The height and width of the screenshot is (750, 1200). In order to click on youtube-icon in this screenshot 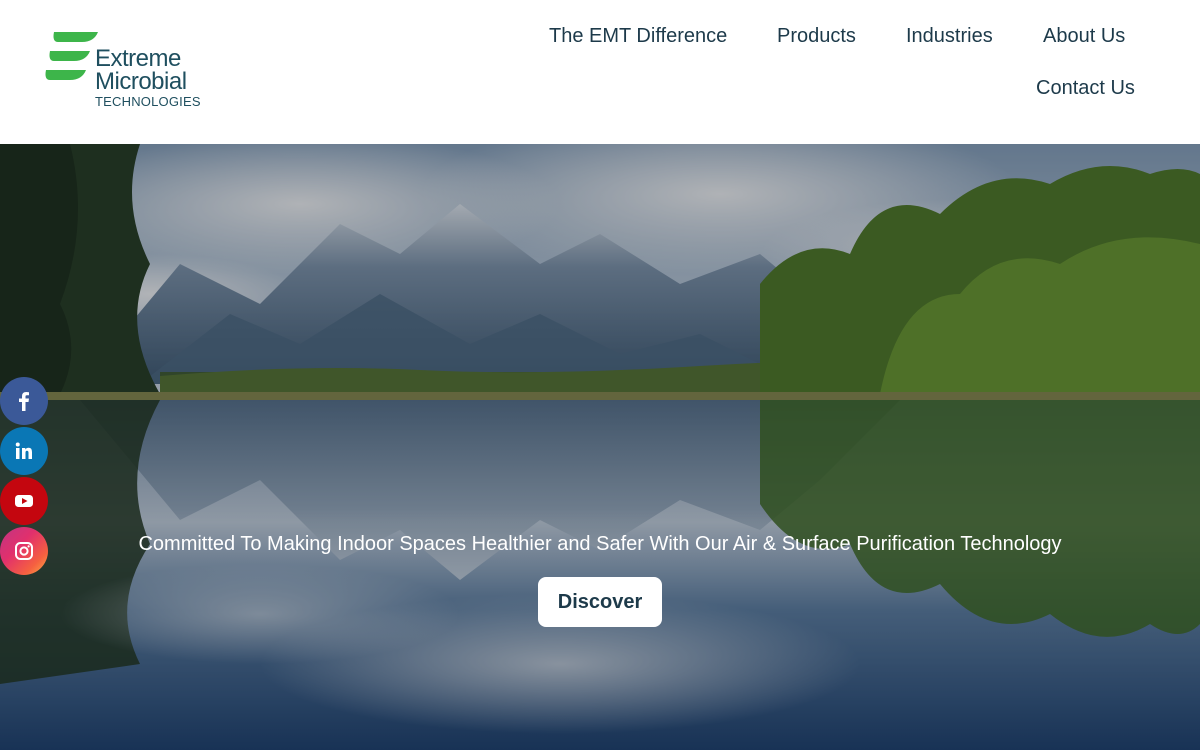, I will do `click(24, 501)`.